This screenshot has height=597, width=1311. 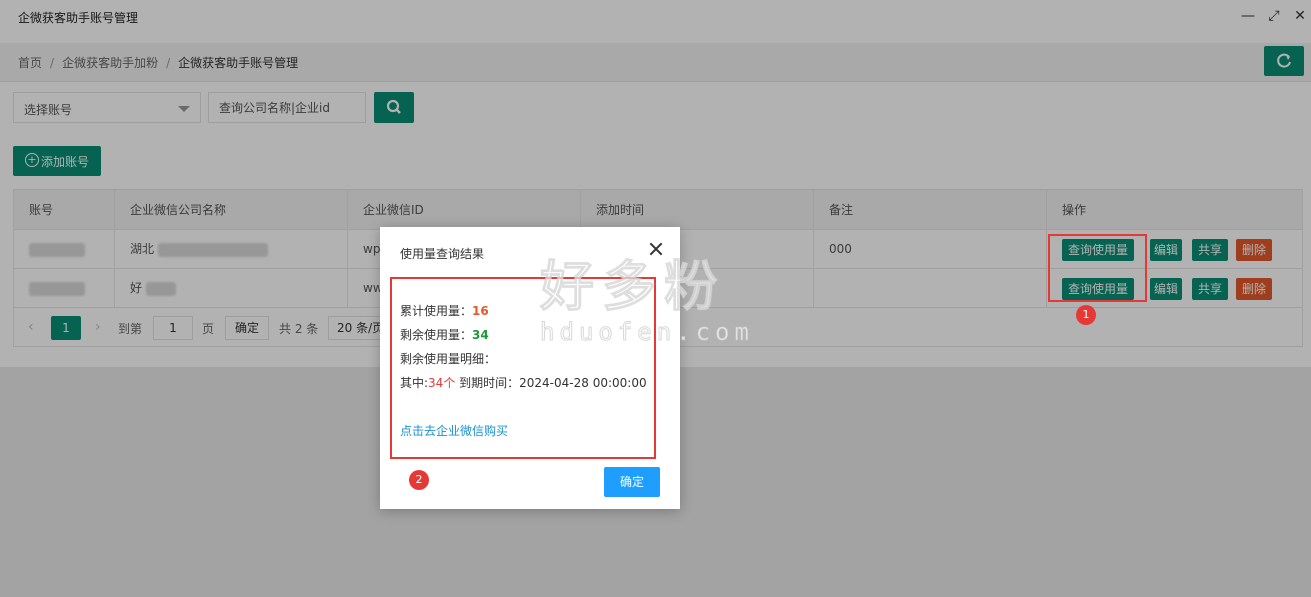 What do you see at coordinates (419, 480) in the screenshot?
I see `annotation-badge-2: 2` at bounding box center [419, 480].